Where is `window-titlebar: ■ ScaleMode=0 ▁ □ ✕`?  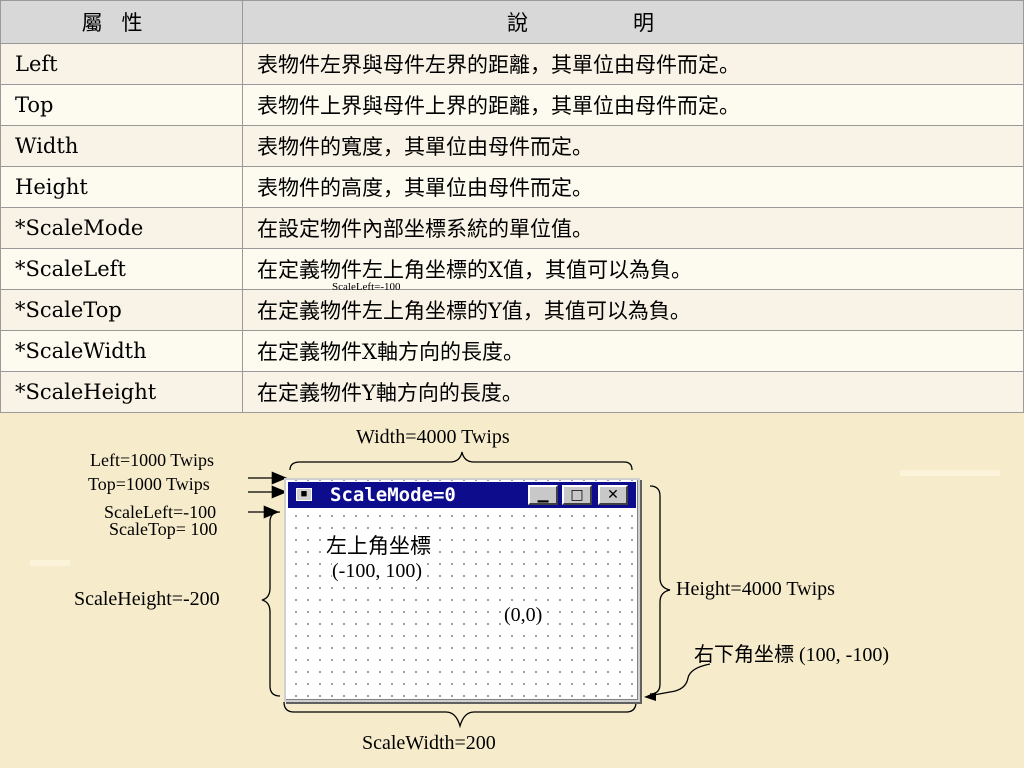
window-titlebar: ■ ScaleMode=0 ▁ □ ✕ is located at coordinates (462, 495).